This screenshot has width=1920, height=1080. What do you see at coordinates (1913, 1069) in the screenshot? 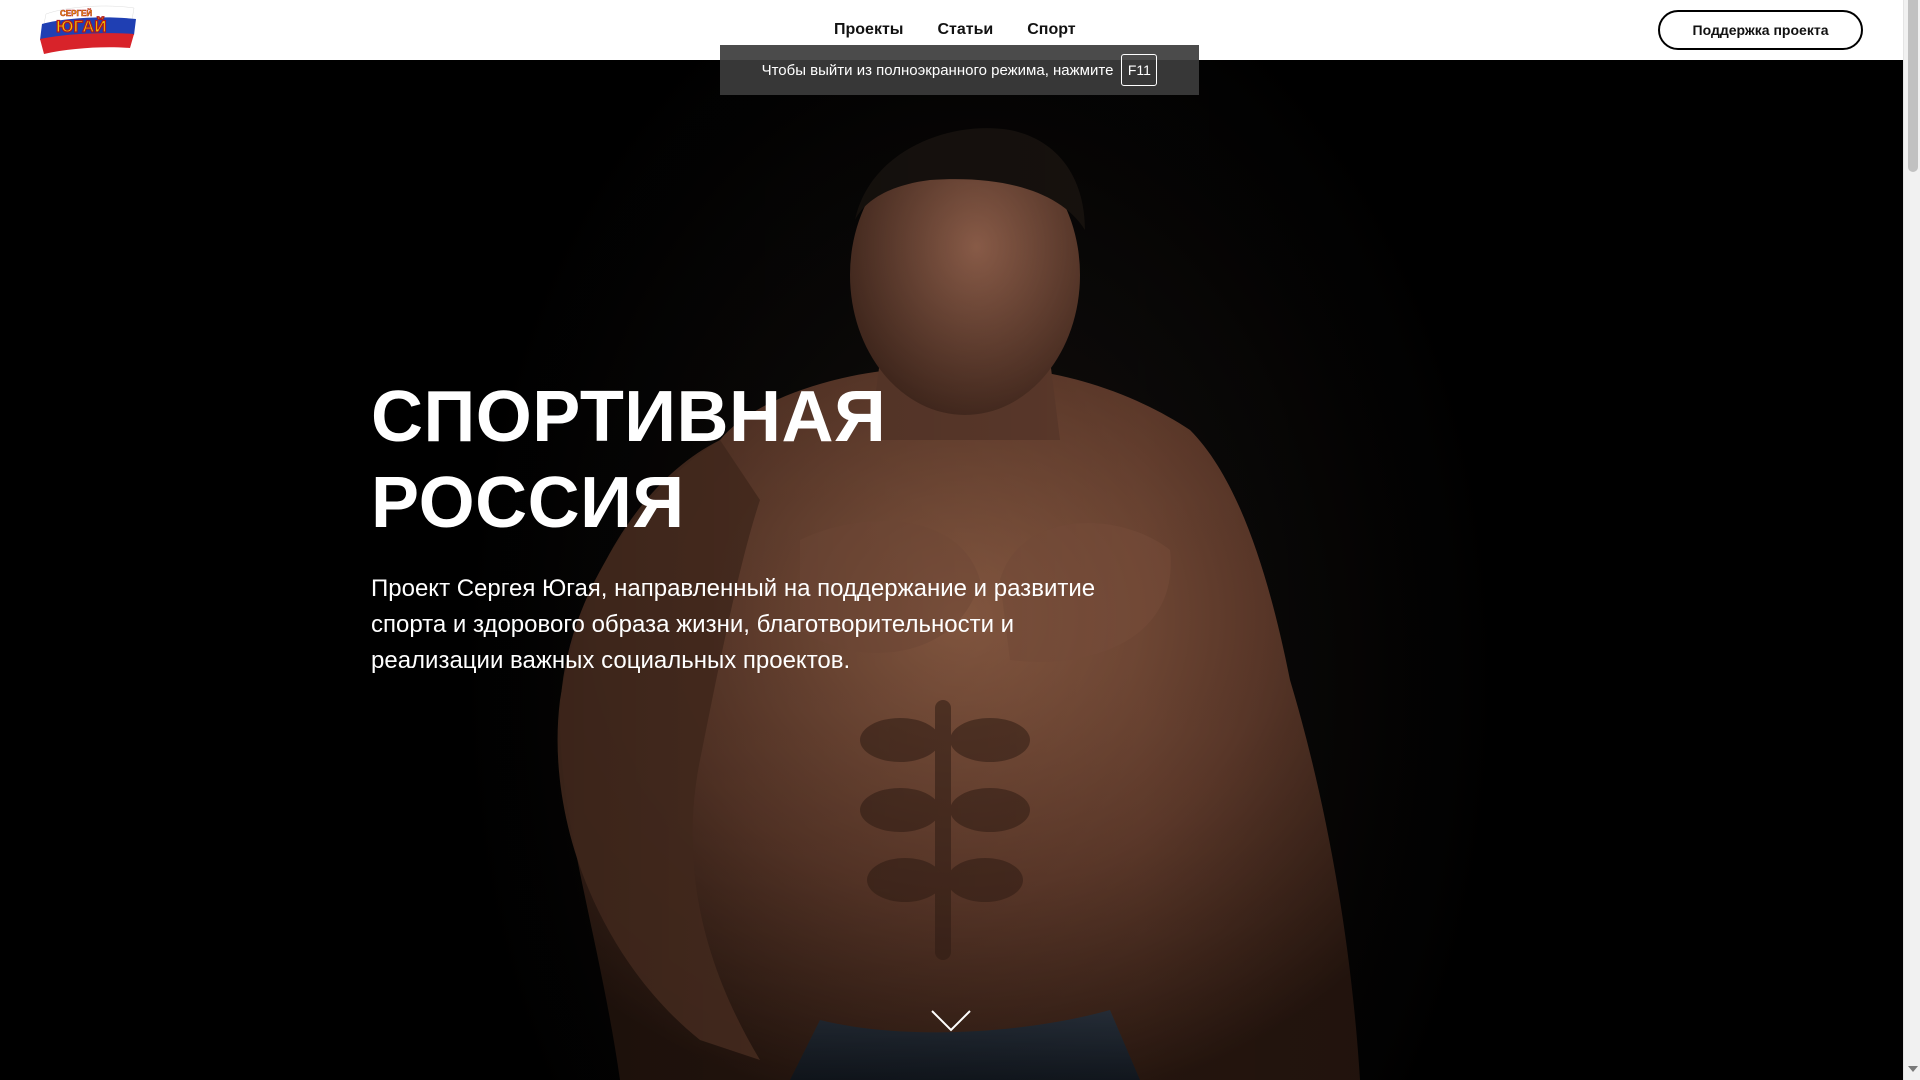
I see `scroll-arrow-down-icon` at bounding box center [1913, 1069].